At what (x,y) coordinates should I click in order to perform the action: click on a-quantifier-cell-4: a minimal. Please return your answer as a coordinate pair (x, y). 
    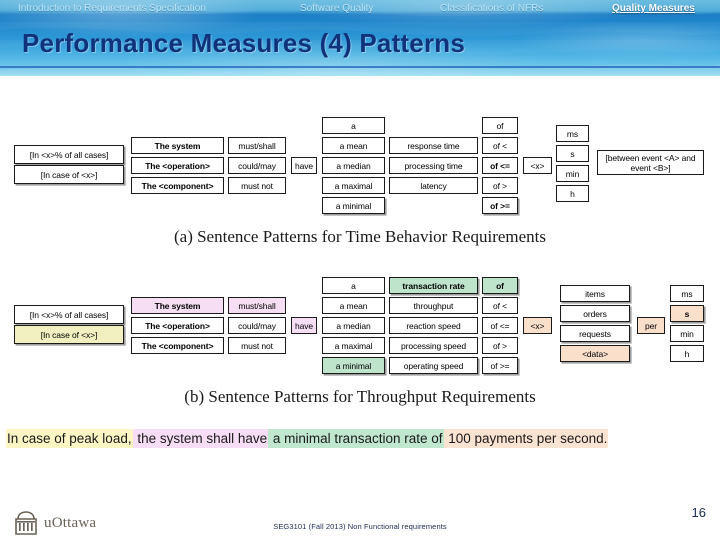
    Looking at the image, I should click on (353, 205).